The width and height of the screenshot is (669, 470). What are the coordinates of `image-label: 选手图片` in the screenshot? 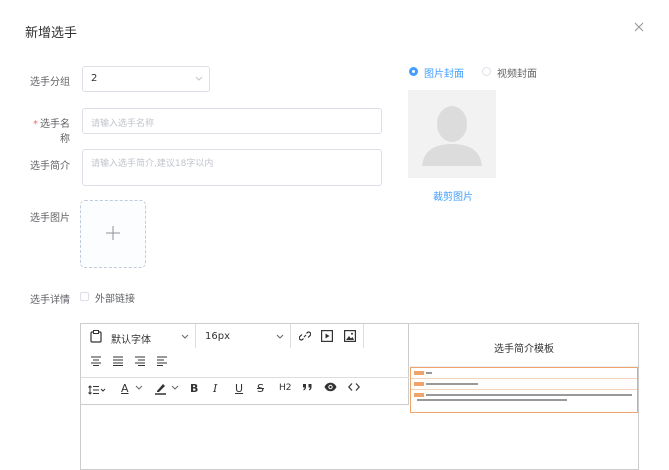 It's located at (50, 218).